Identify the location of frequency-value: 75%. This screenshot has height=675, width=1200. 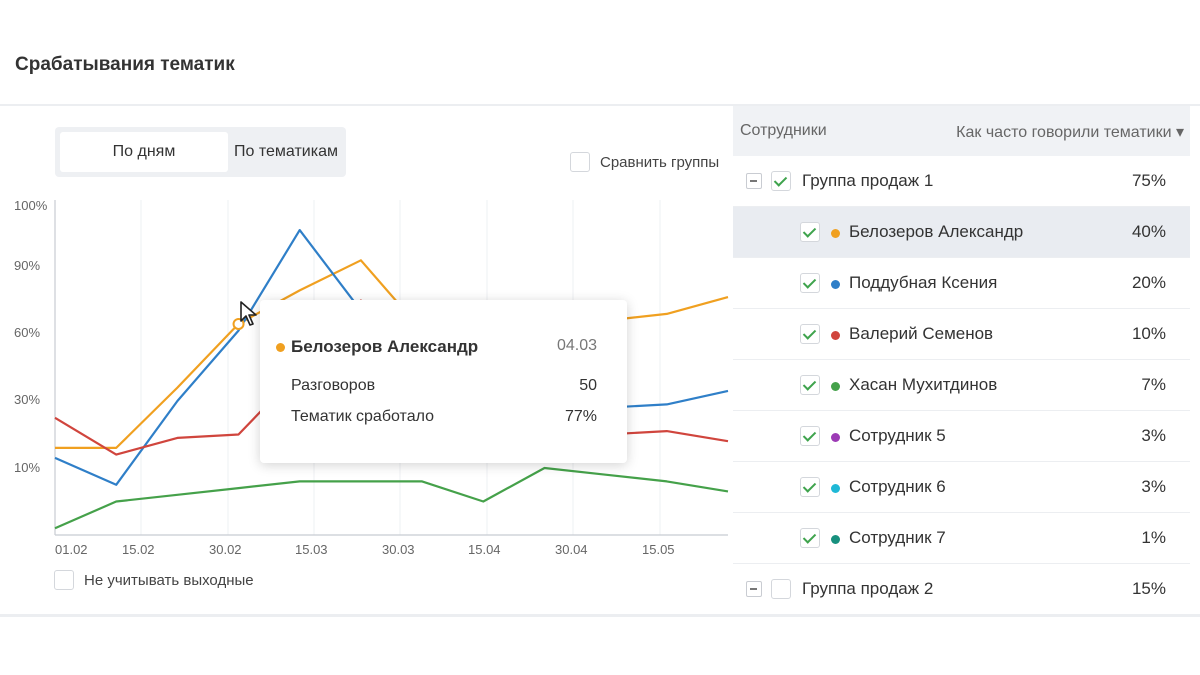
(1148, 180).